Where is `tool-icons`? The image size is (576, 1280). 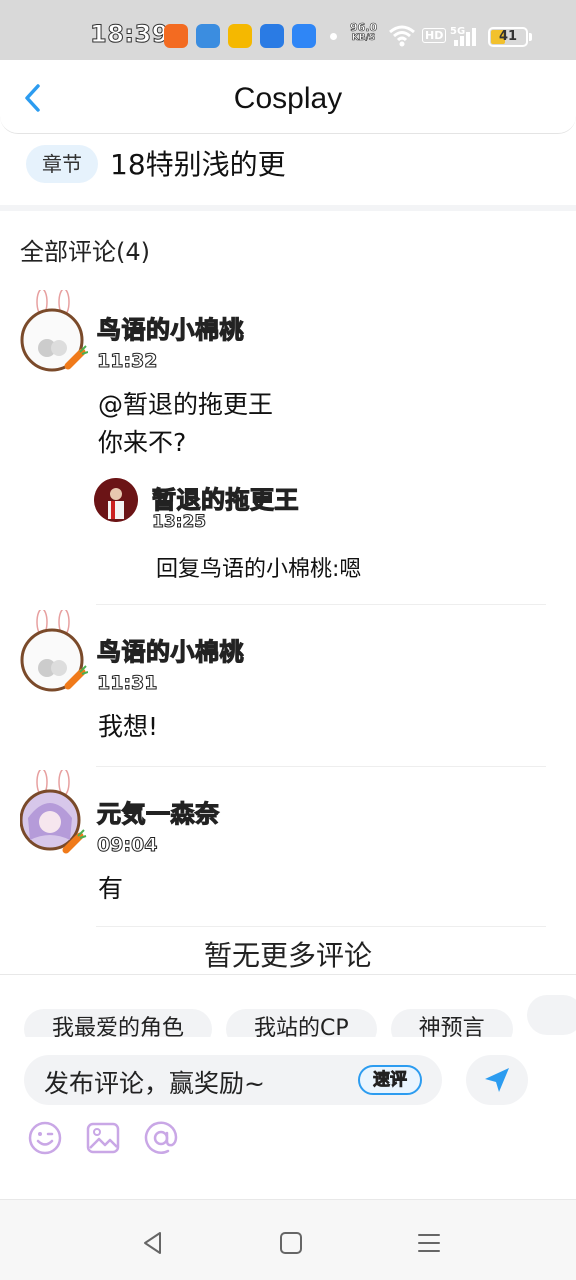 tool-icons is located at coordinates (103, 1138).